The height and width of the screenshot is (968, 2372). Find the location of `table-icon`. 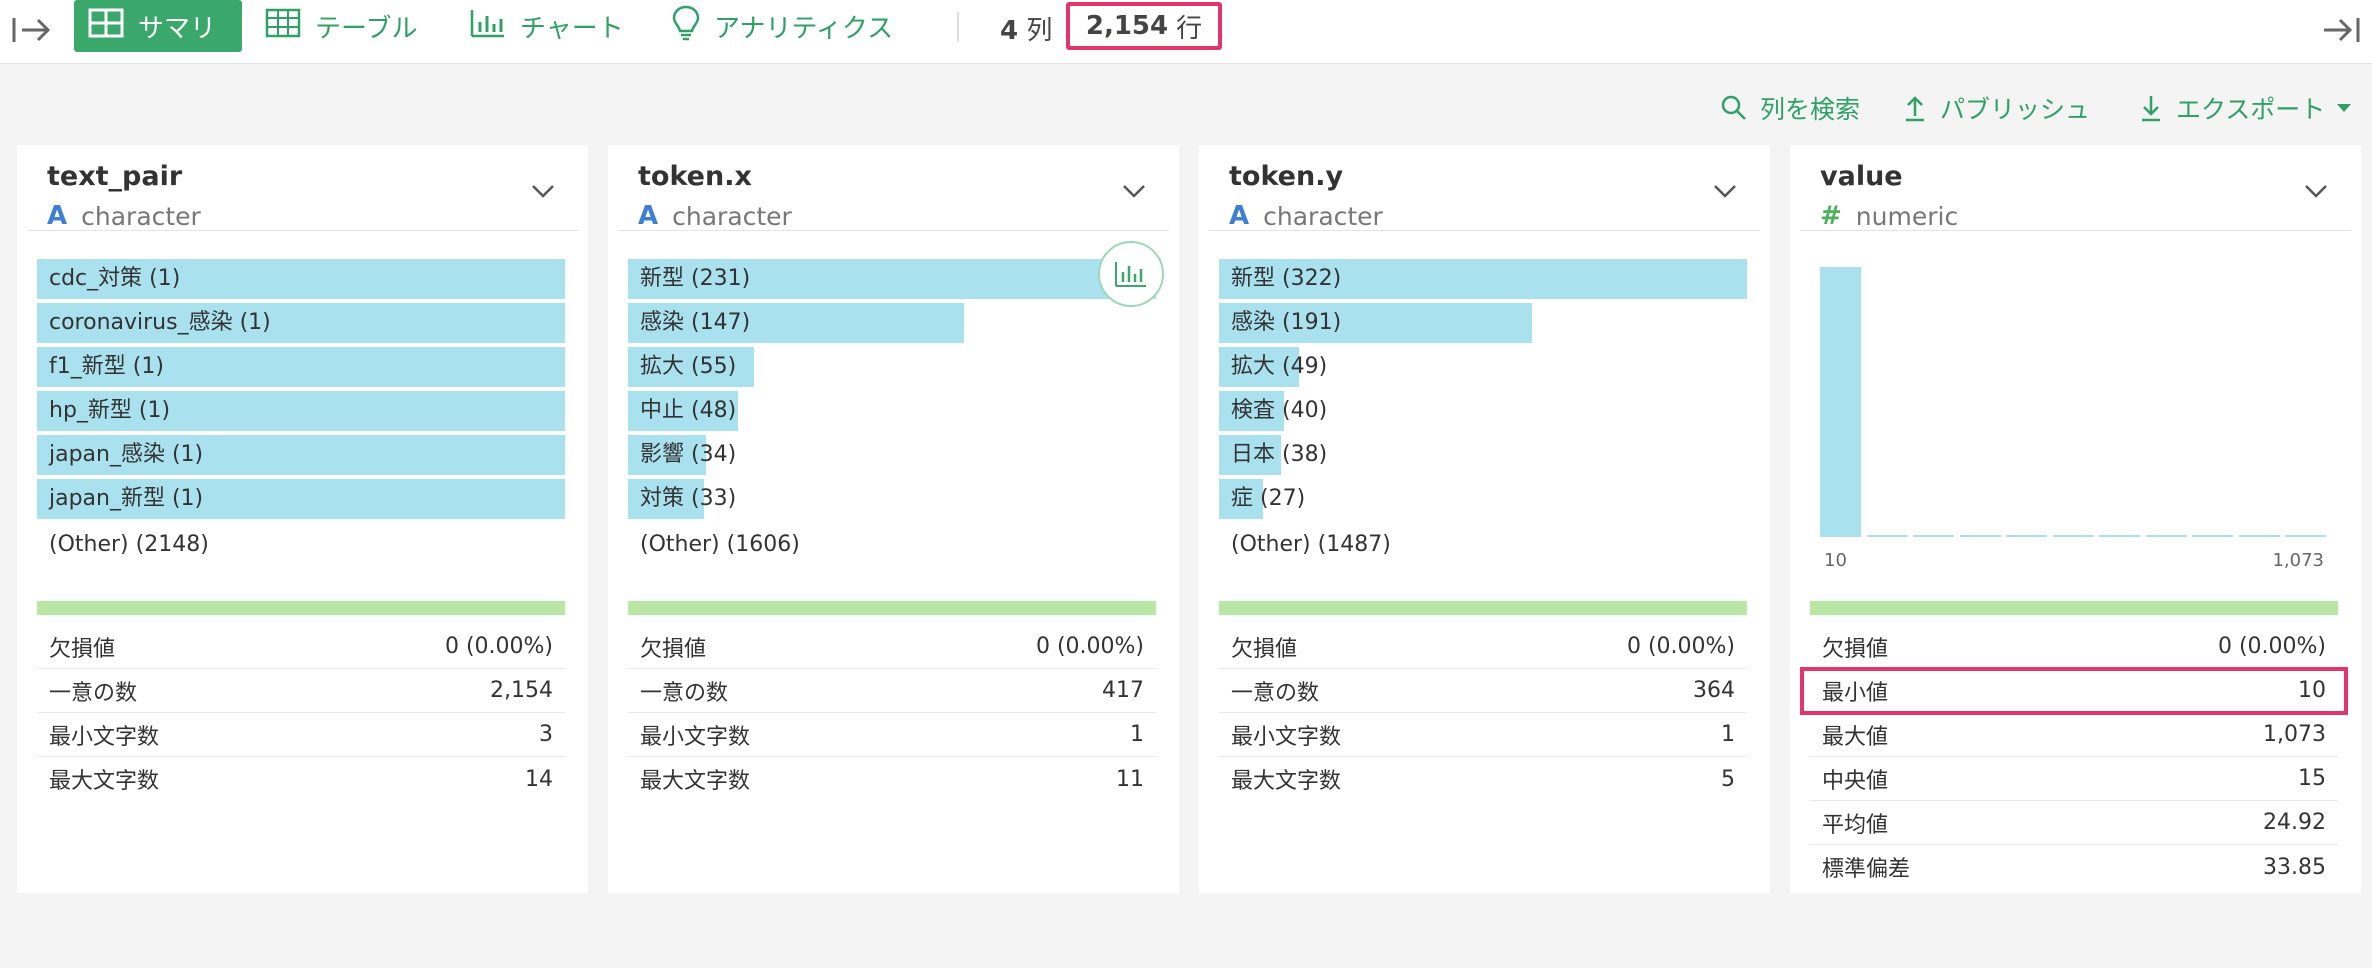

table-icon is located at coordinates (283, 26).